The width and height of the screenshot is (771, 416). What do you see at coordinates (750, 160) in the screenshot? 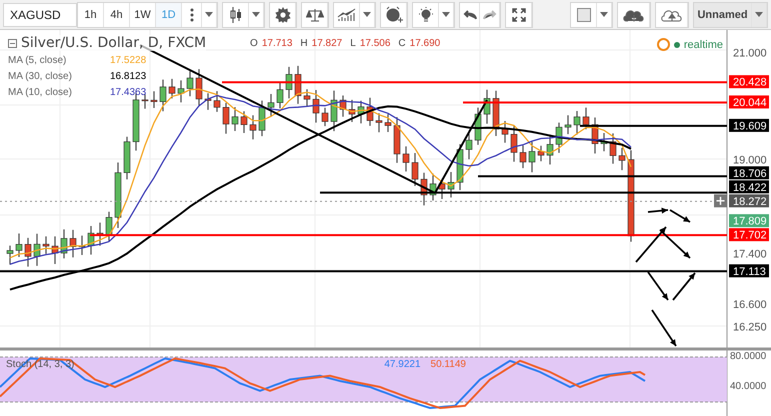
I see `price-axis-label: 19.000` at bounding box center [750, 160].